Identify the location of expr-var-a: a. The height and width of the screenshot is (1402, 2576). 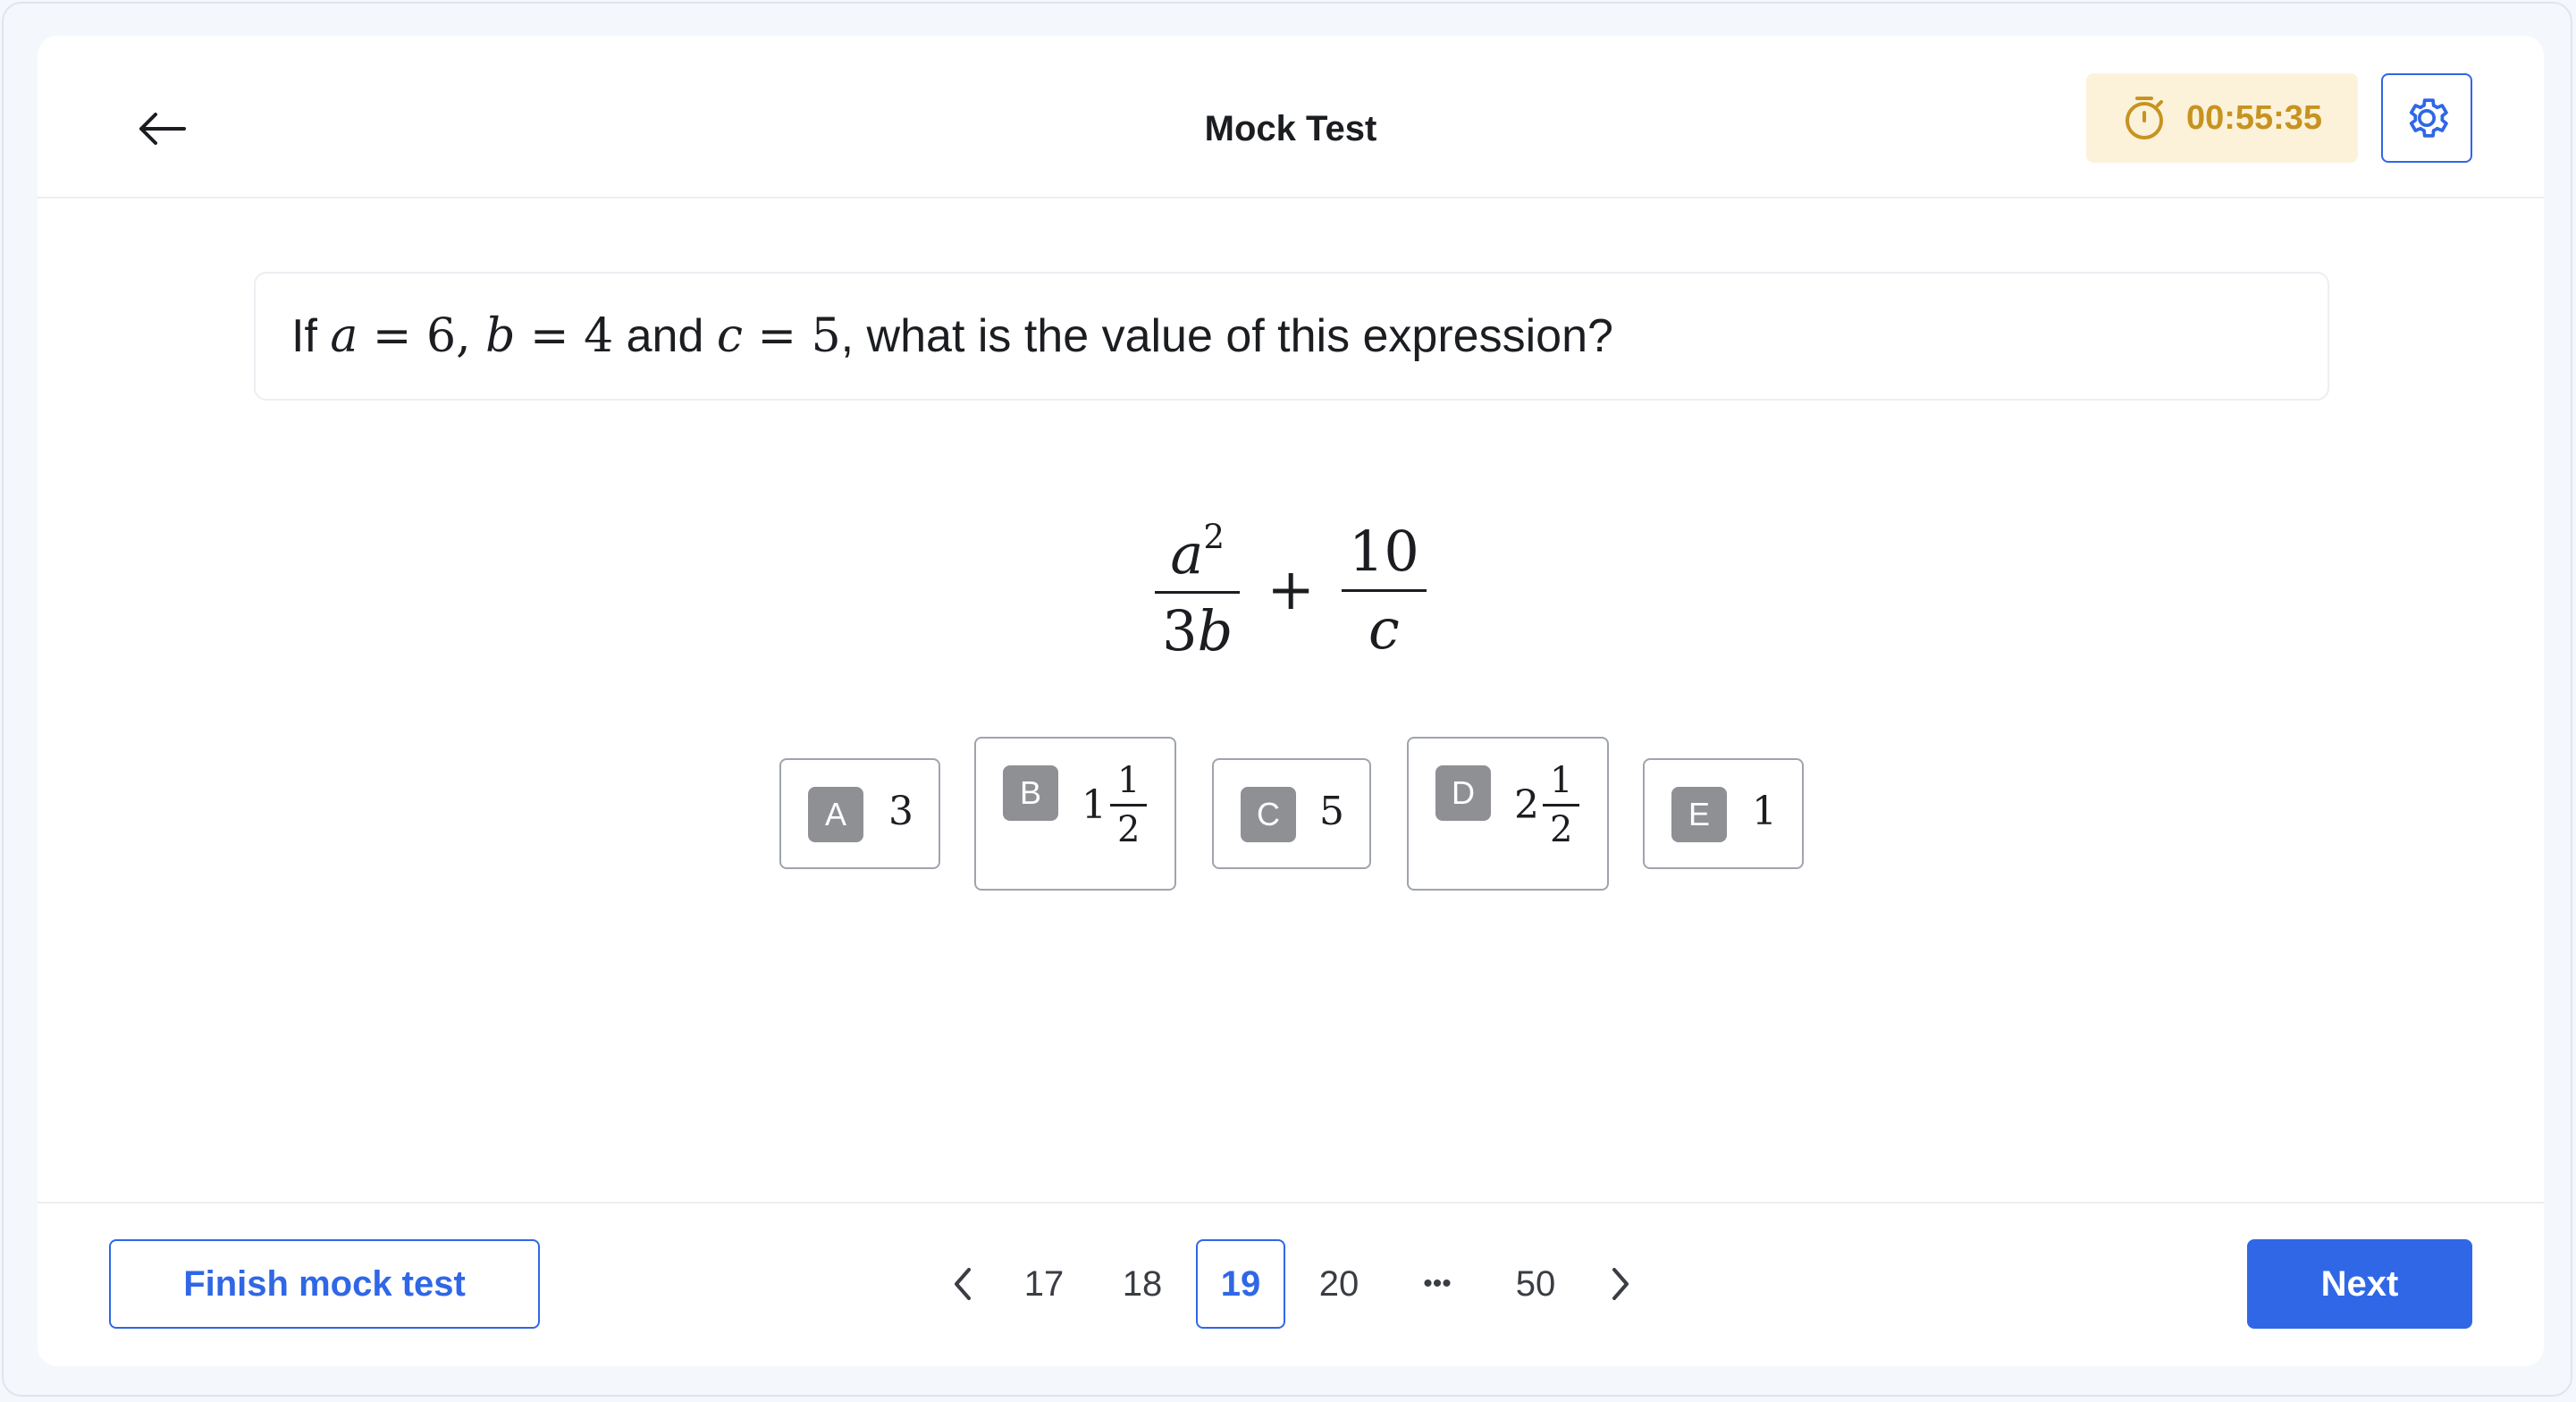
(1187, 553).